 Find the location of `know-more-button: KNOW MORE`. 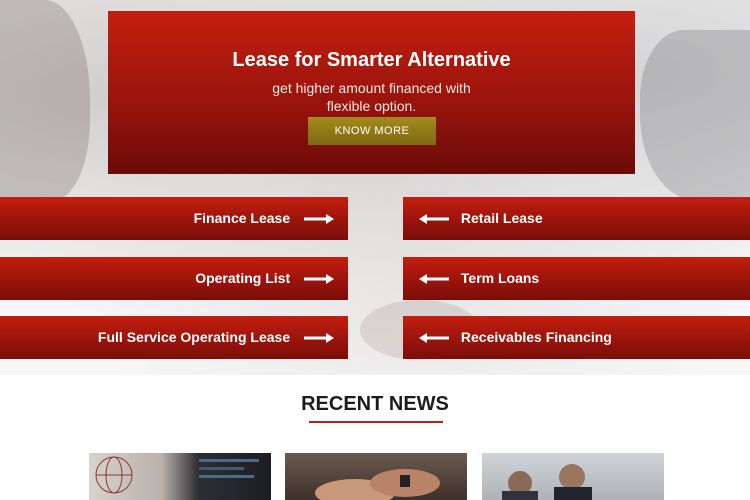

know-more-button: KNOW MORE is located at coordinates (372, 131).